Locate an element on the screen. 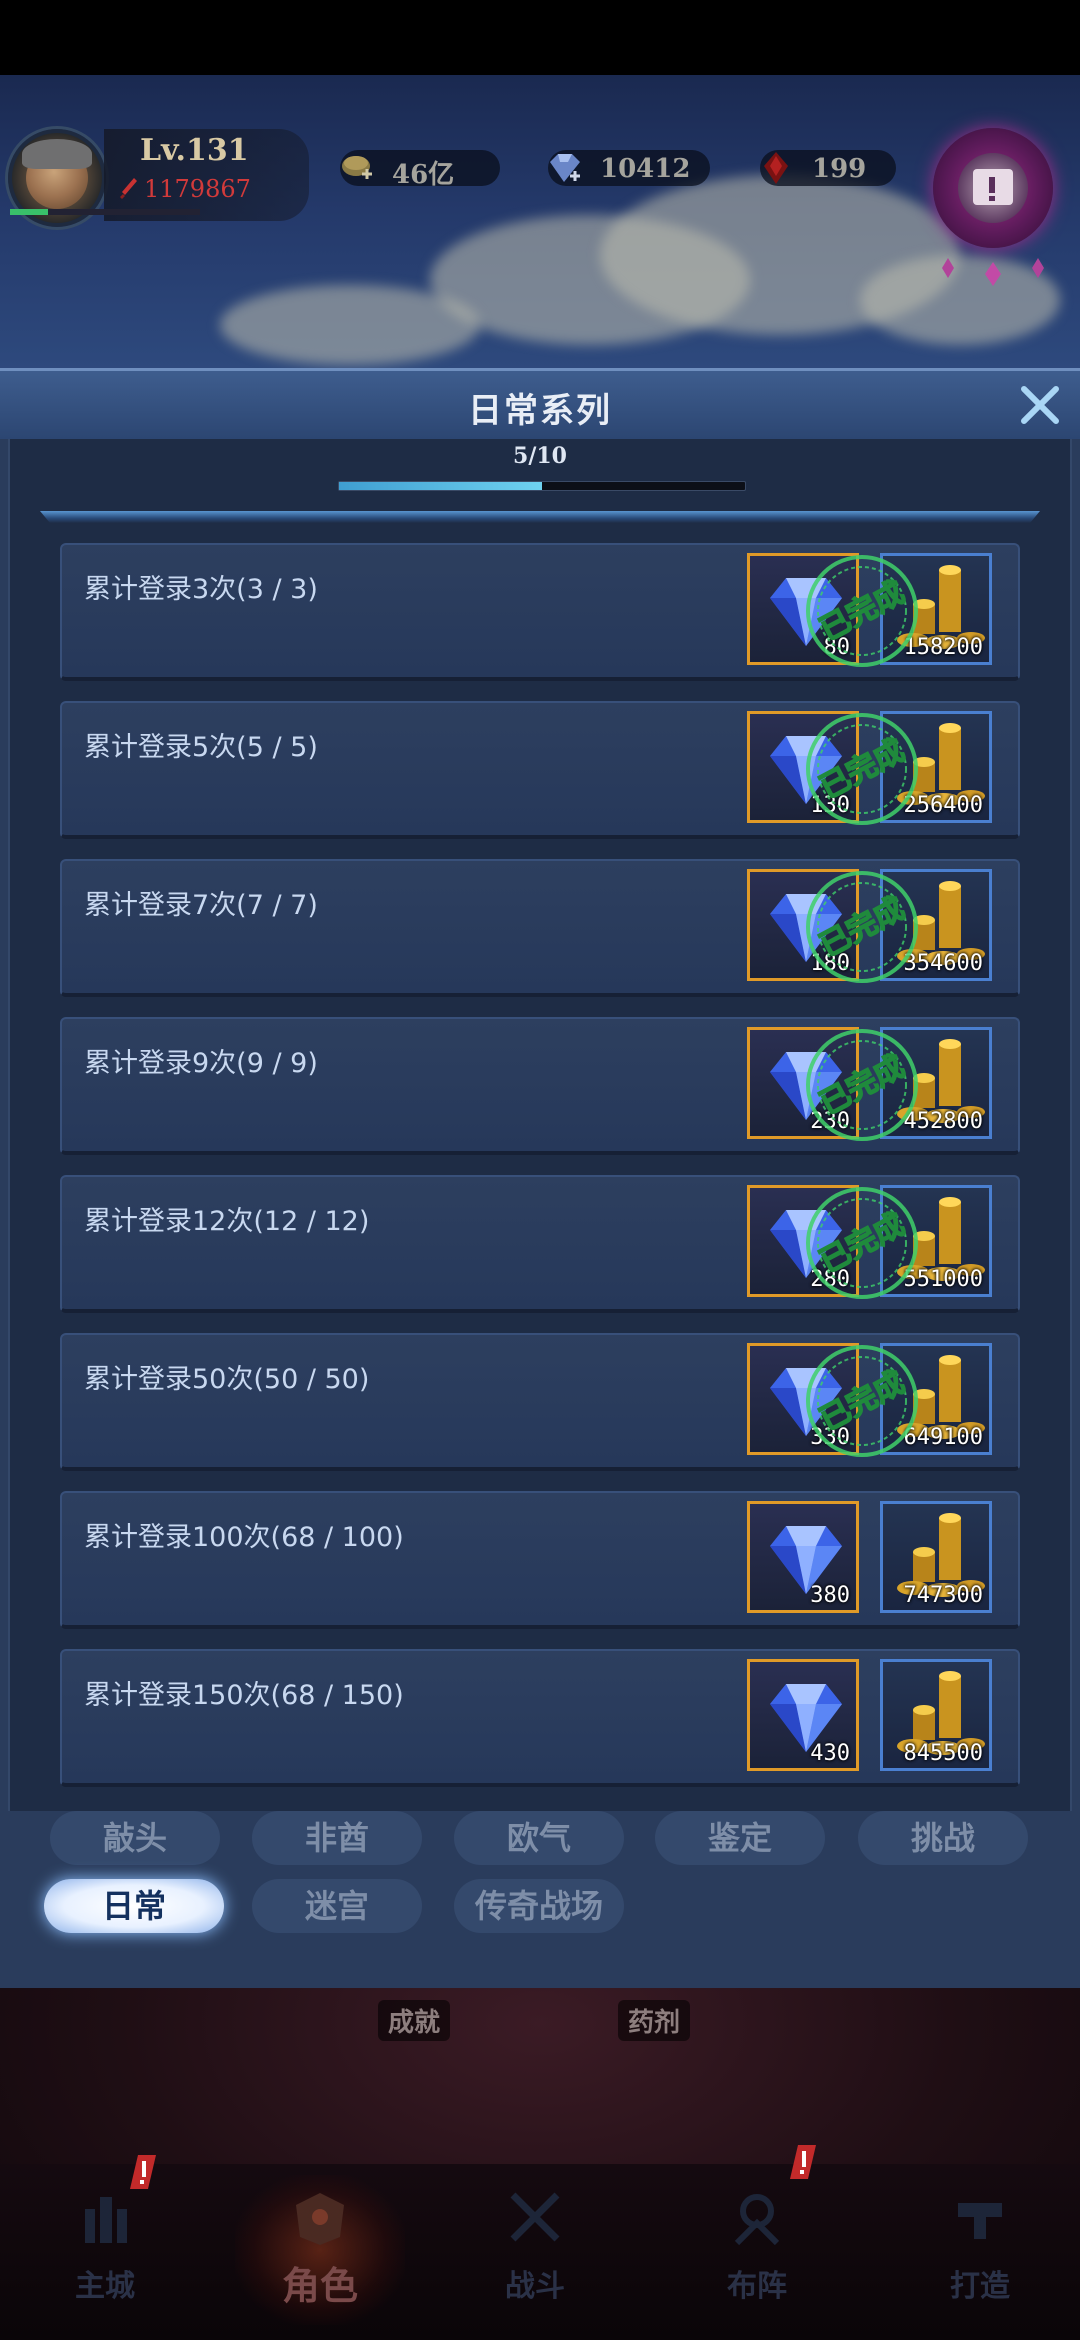 The image size is (1080, 2340). diamond-qty: 230 is located at coordinates (830, 1121).